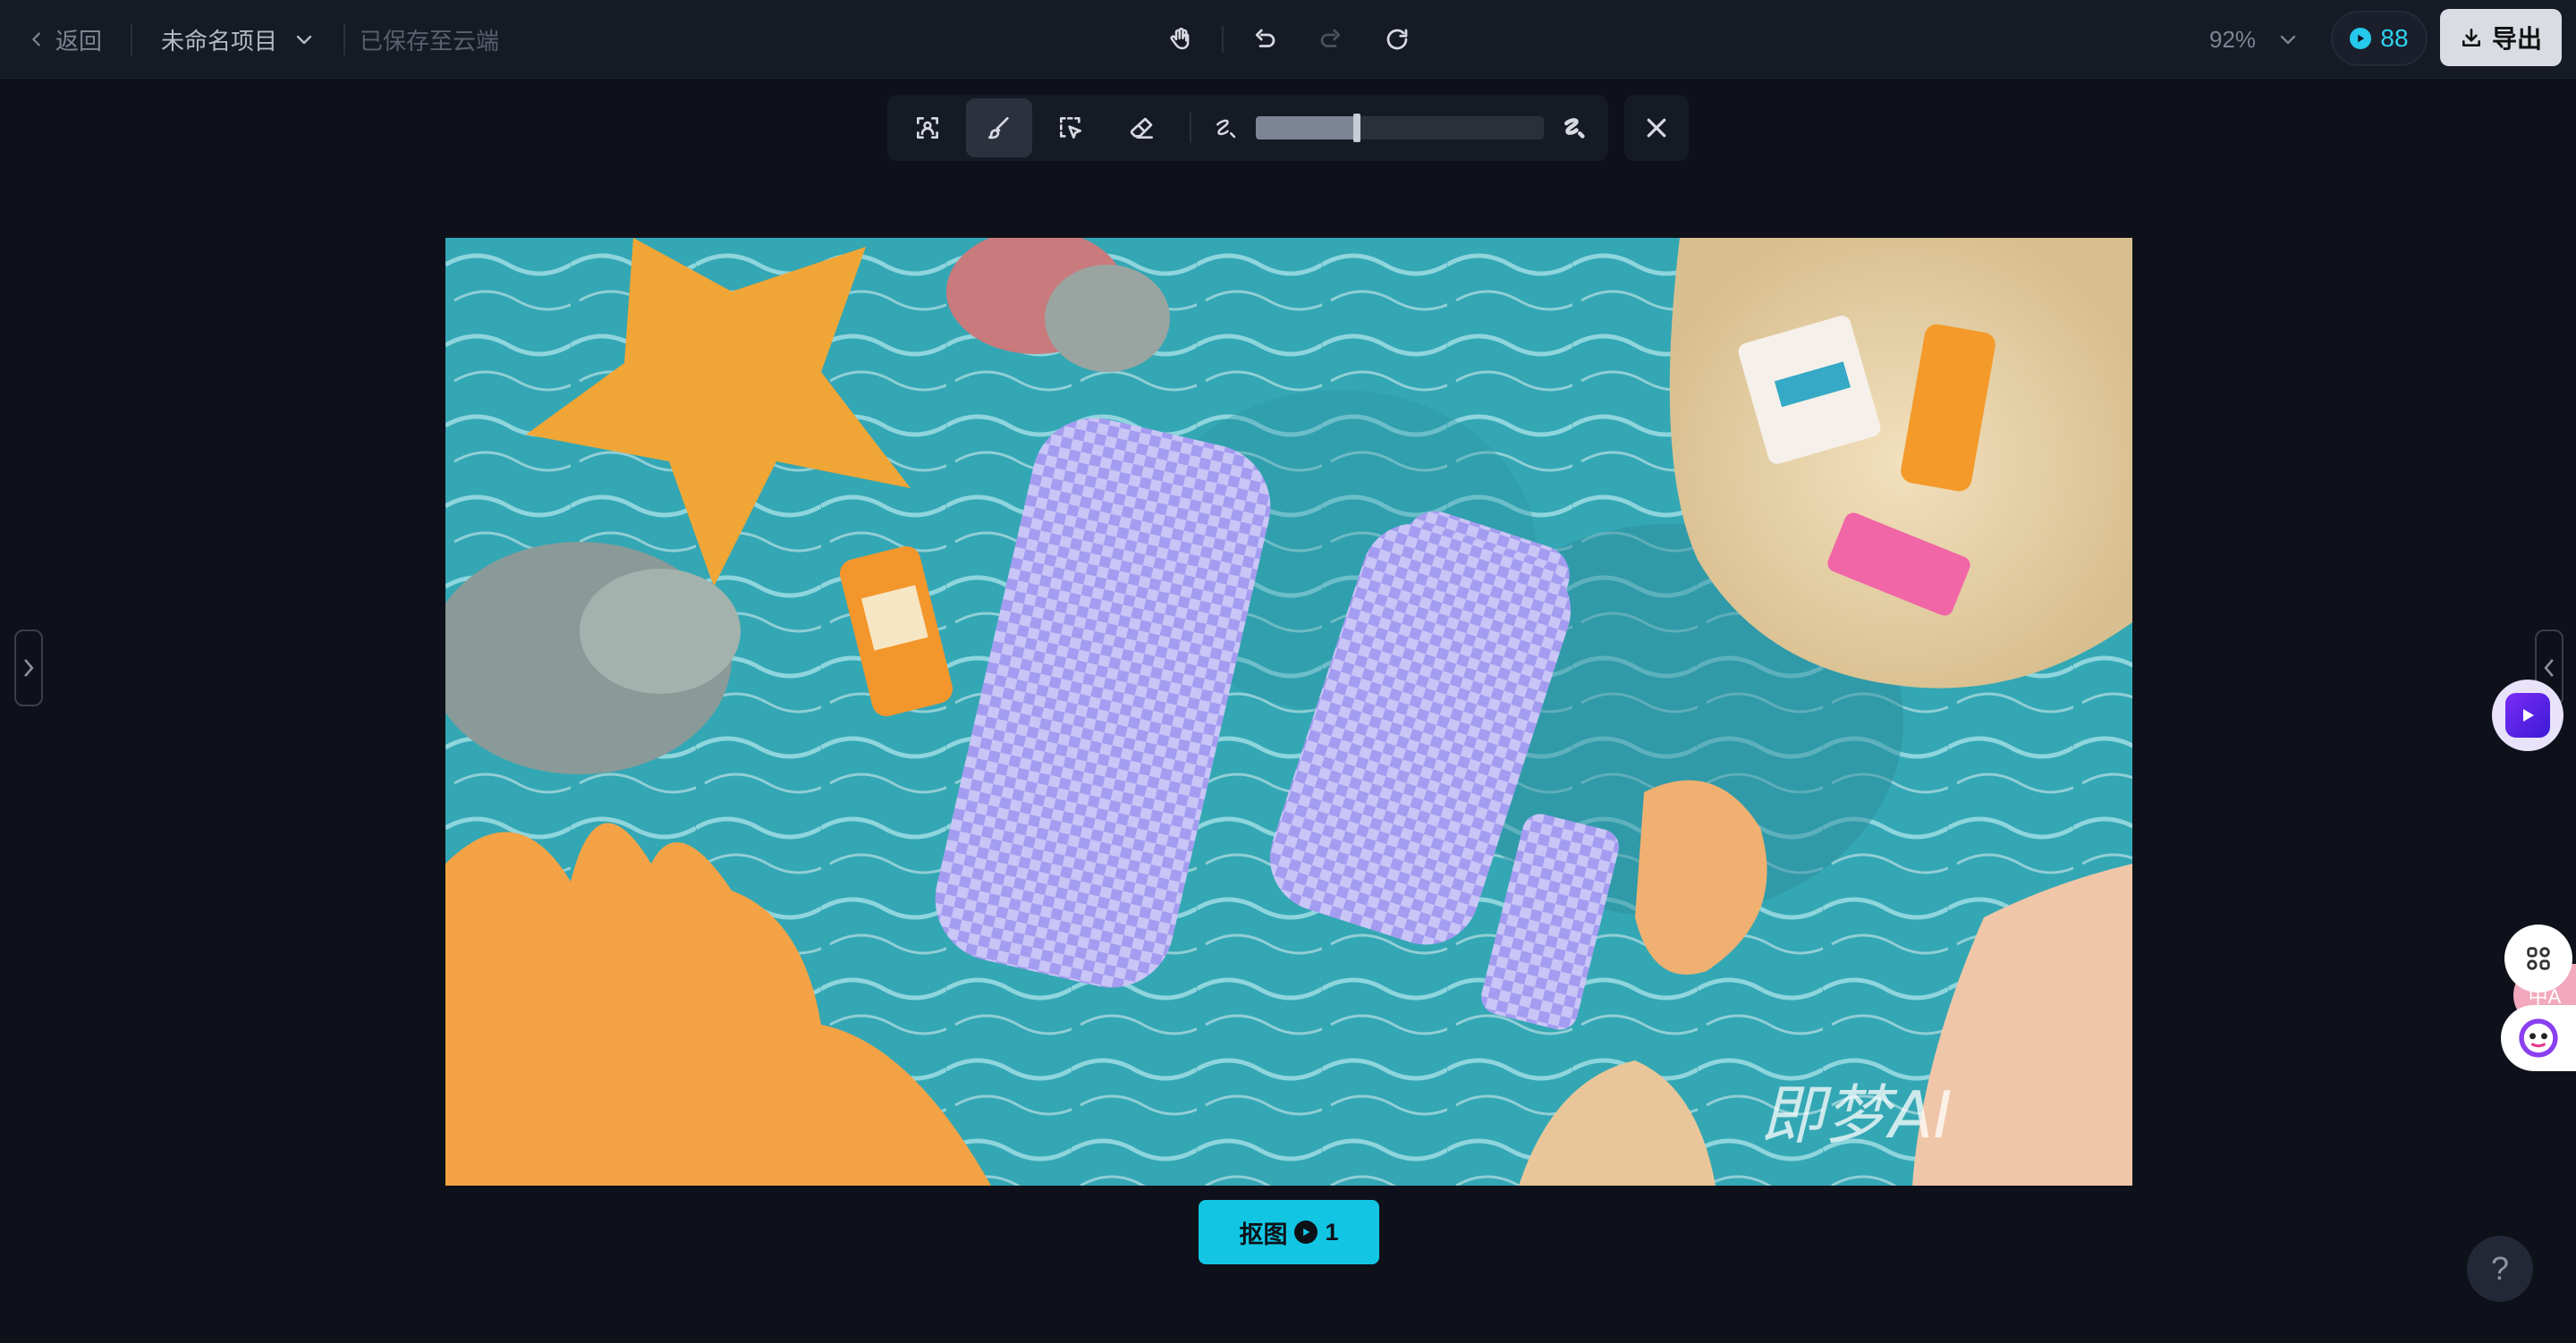  Describe the element at coordinates (1332, 1232) in the screenshot. I see `cutout-cost: 1` at that location.